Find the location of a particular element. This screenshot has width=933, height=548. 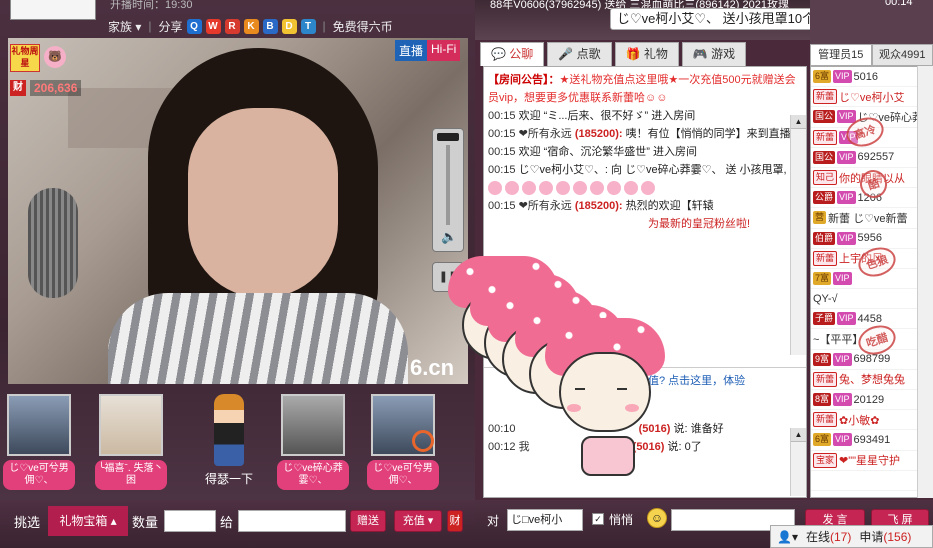

seat-name: じ♡ve可兮男佣♡、 is located at coordinates (39, 475).